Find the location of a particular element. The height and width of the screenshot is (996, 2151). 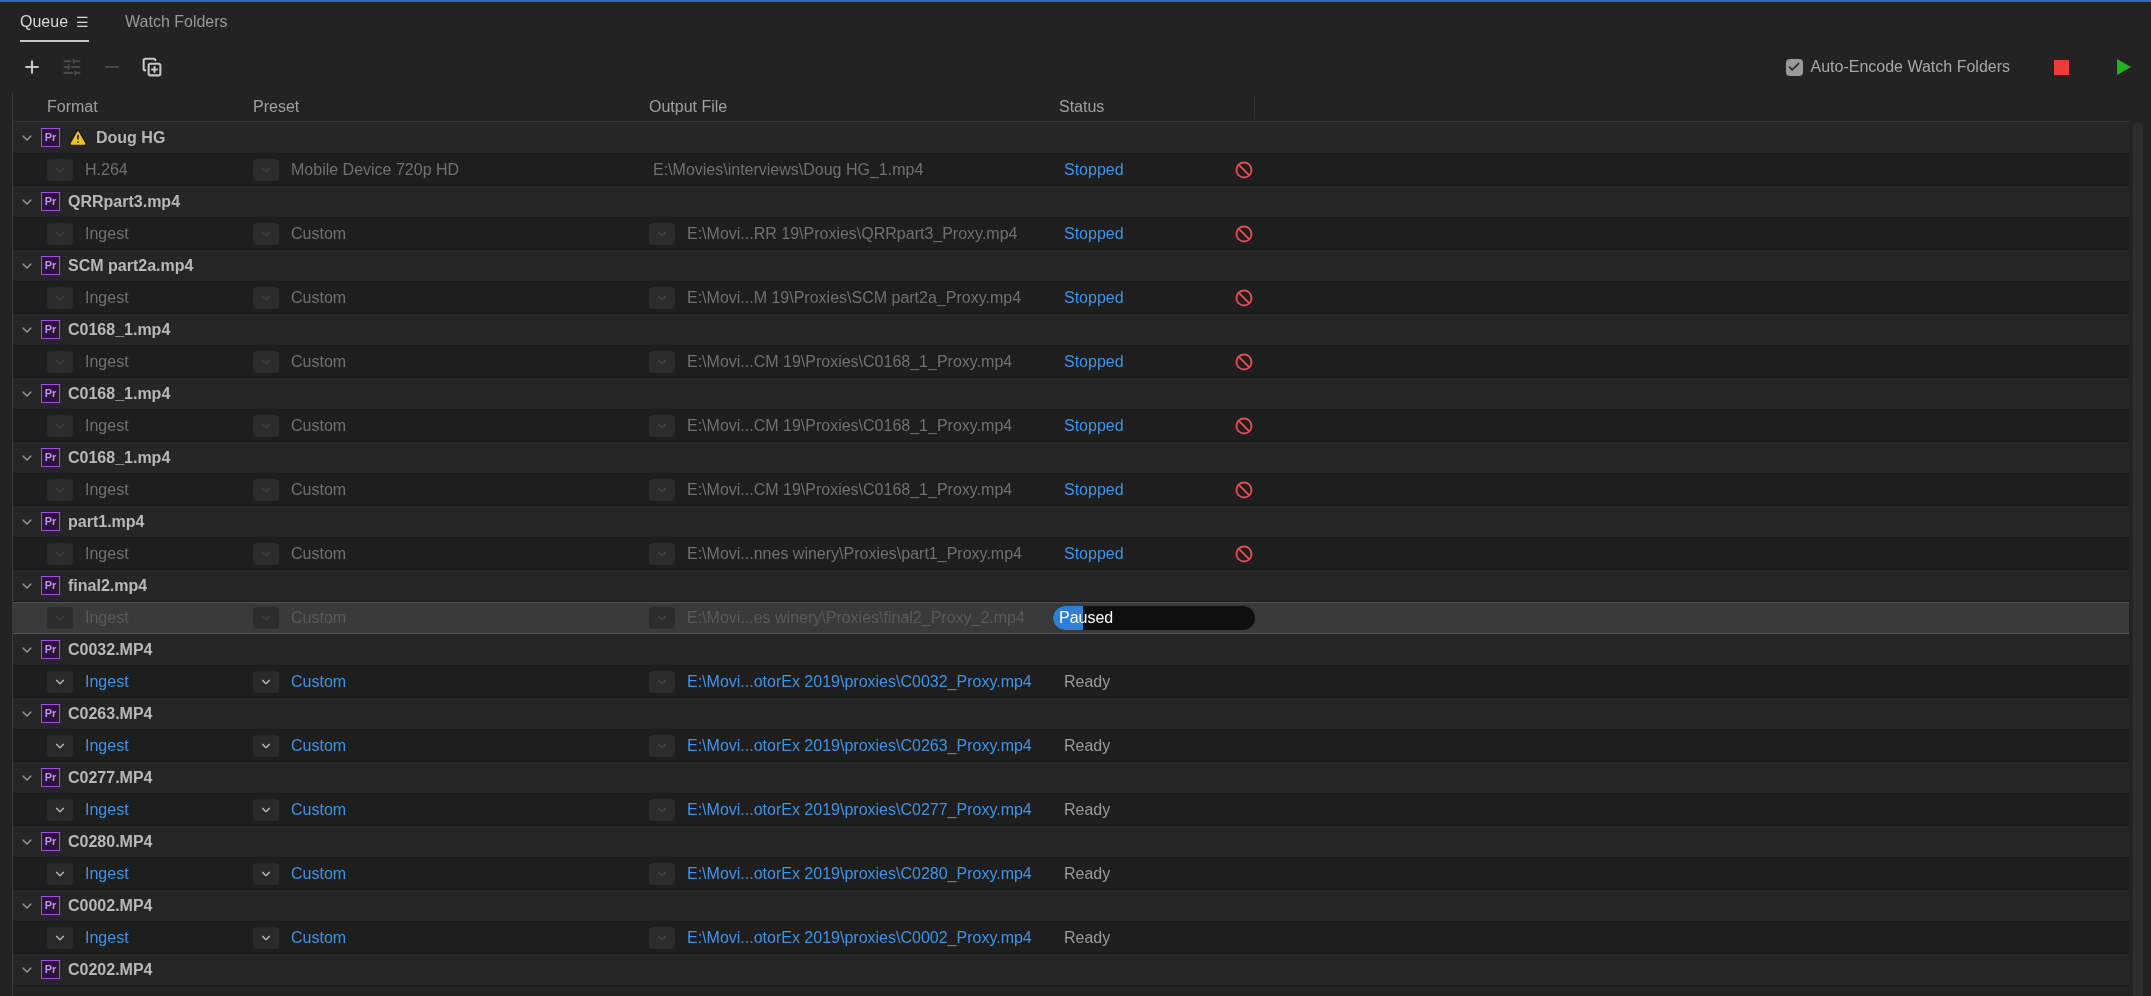

output-path: E:\Movi...nnes winery\Proxies\part1_Proxy.mp4 is located at coordinates (854, 553).